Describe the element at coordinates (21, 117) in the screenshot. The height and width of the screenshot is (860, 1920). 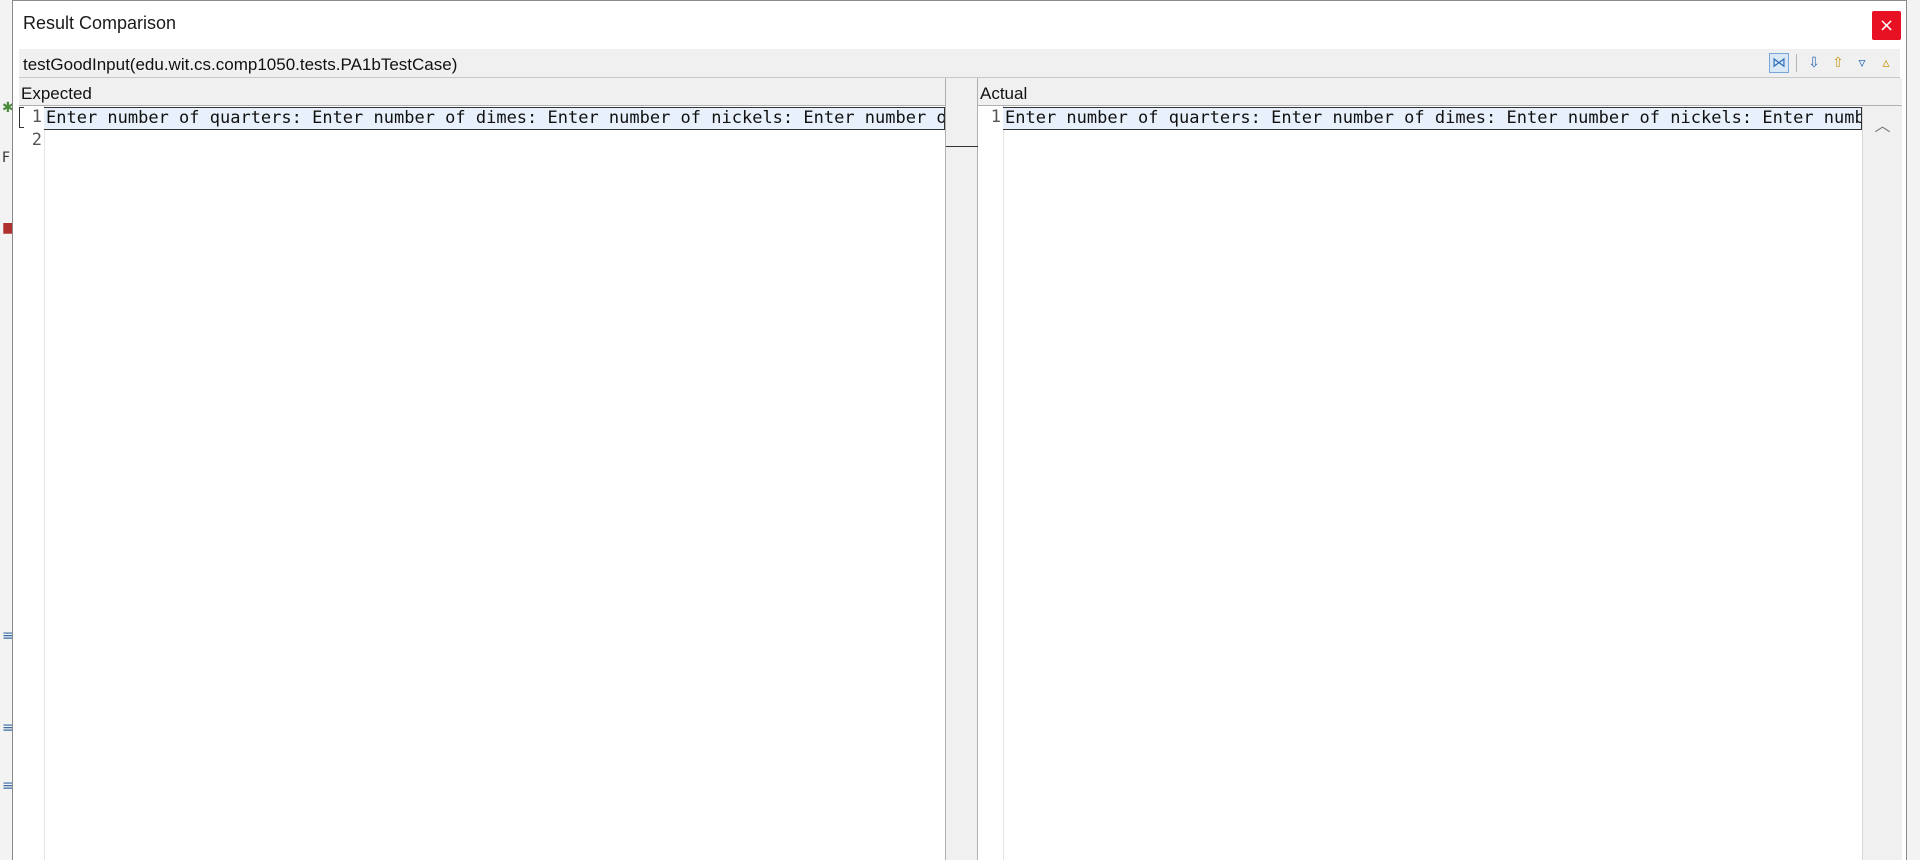
I see `diff-marker` at that location.